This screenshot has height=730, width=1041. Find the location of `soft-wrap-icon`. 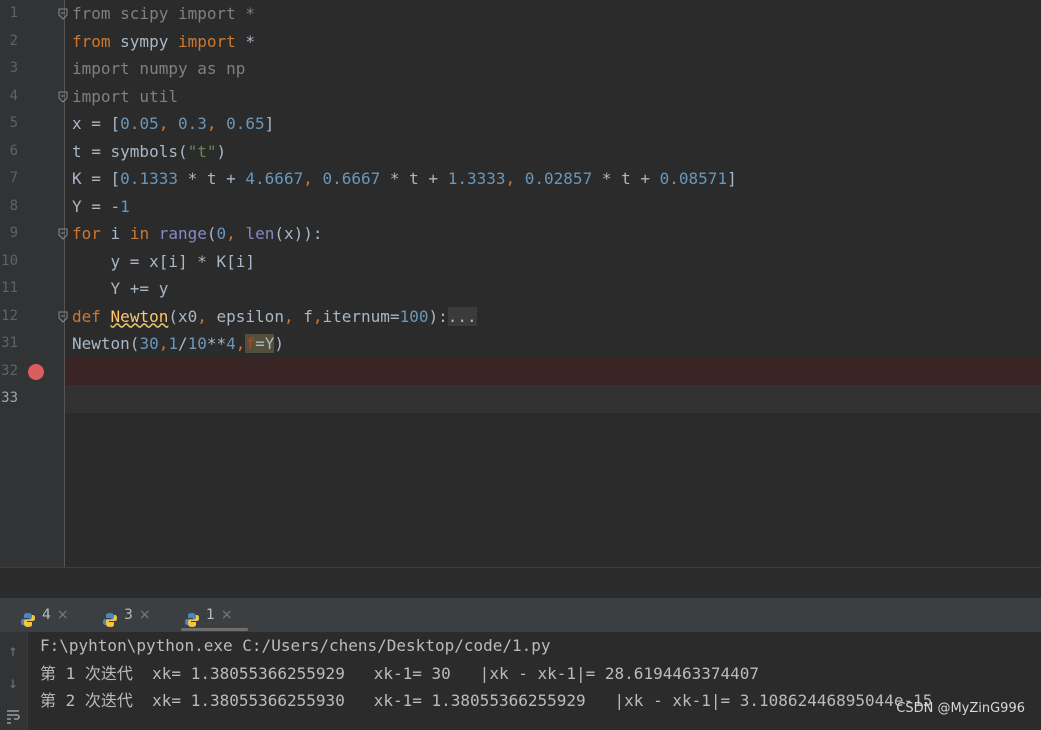

soft-wrap-icon is located at coordinates (13, 716).